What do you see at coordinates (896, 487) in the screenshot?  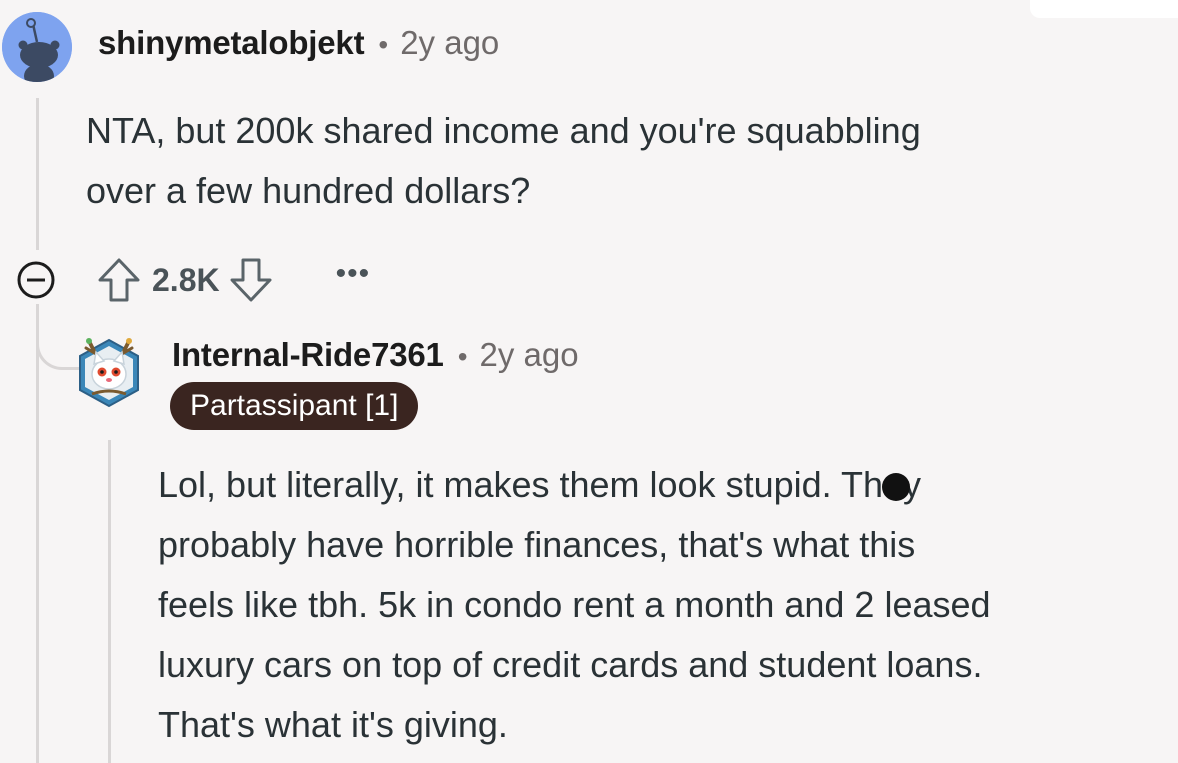 I see `redaction-mark` at bounding box center [896, 487].